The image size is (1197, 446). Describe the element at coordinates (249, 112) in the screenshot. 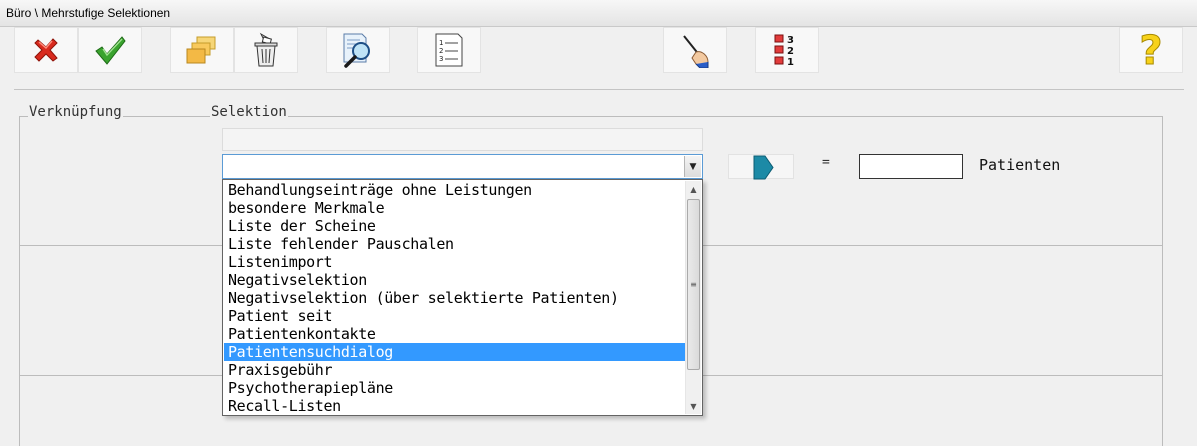

I see `selection-column-label: Selektion` at that location.